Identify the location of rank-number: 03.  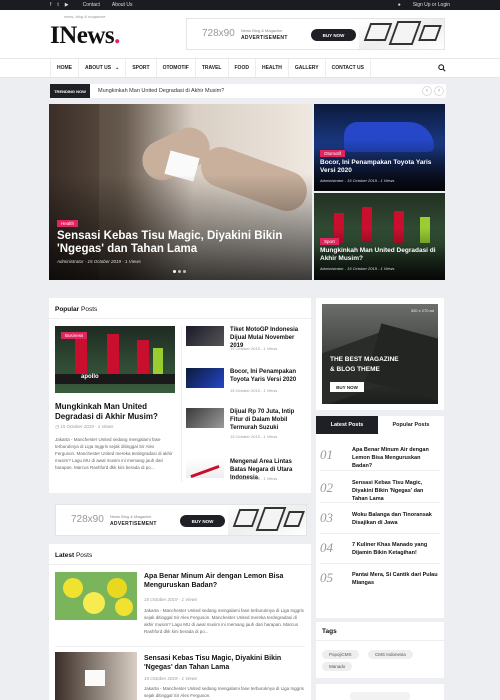
(326, 517).